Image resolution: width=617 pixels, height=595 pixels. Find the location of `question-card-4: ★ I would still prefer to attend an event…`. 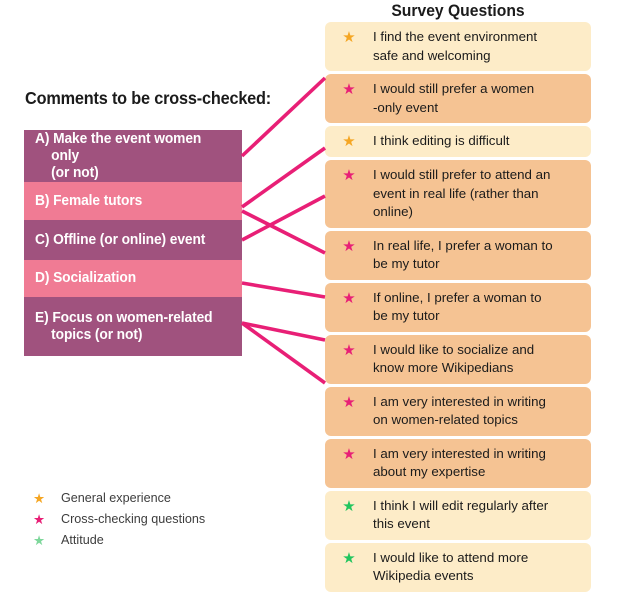

question-card-4: ★ I would still prefer to attend an event… is located at coordinates (458, 194).